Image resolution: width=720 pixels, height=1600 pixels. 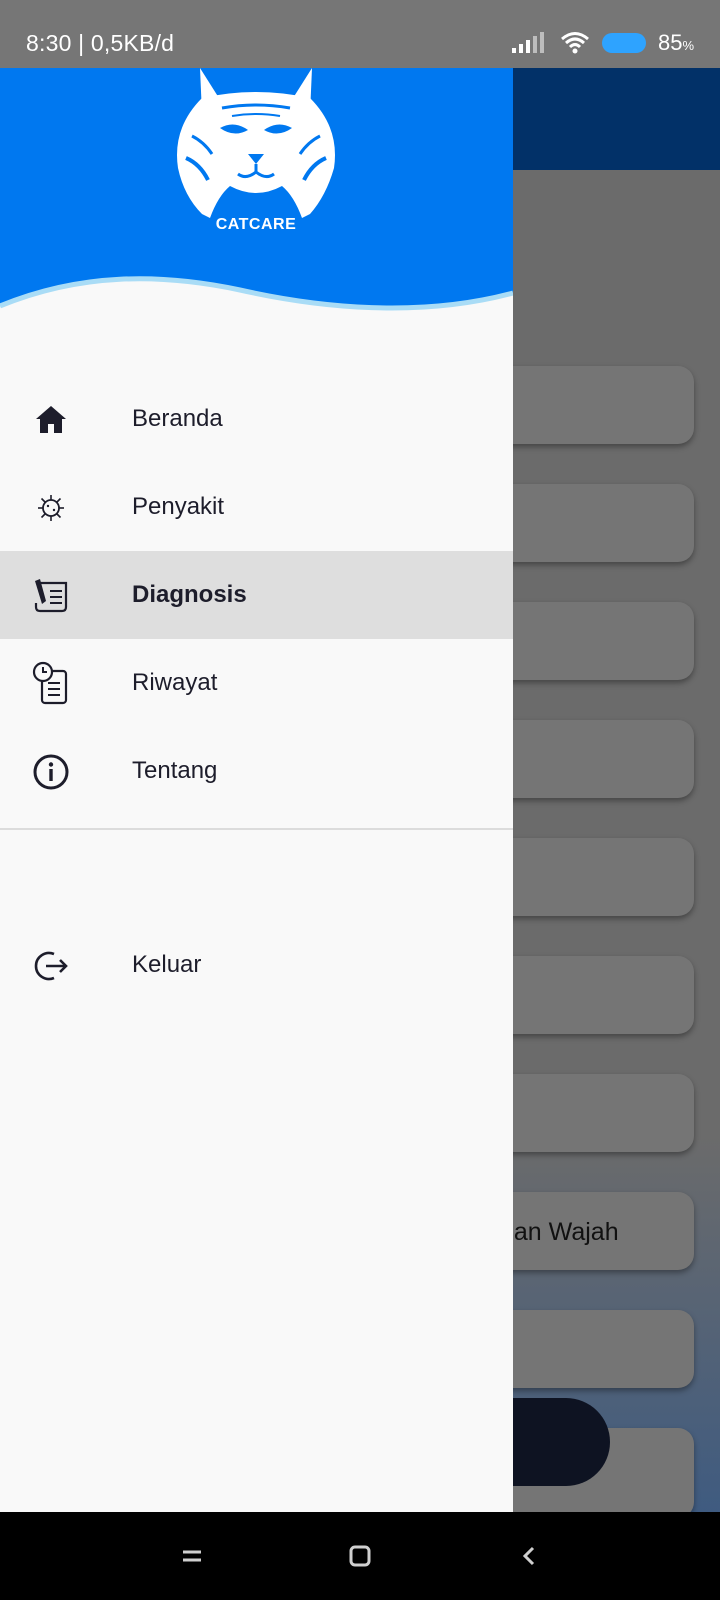 What do you see at coordinates (189, 594) in the screenshot?
I see `menu-item-label: Diagnosis` at bounding box center [189, 594].